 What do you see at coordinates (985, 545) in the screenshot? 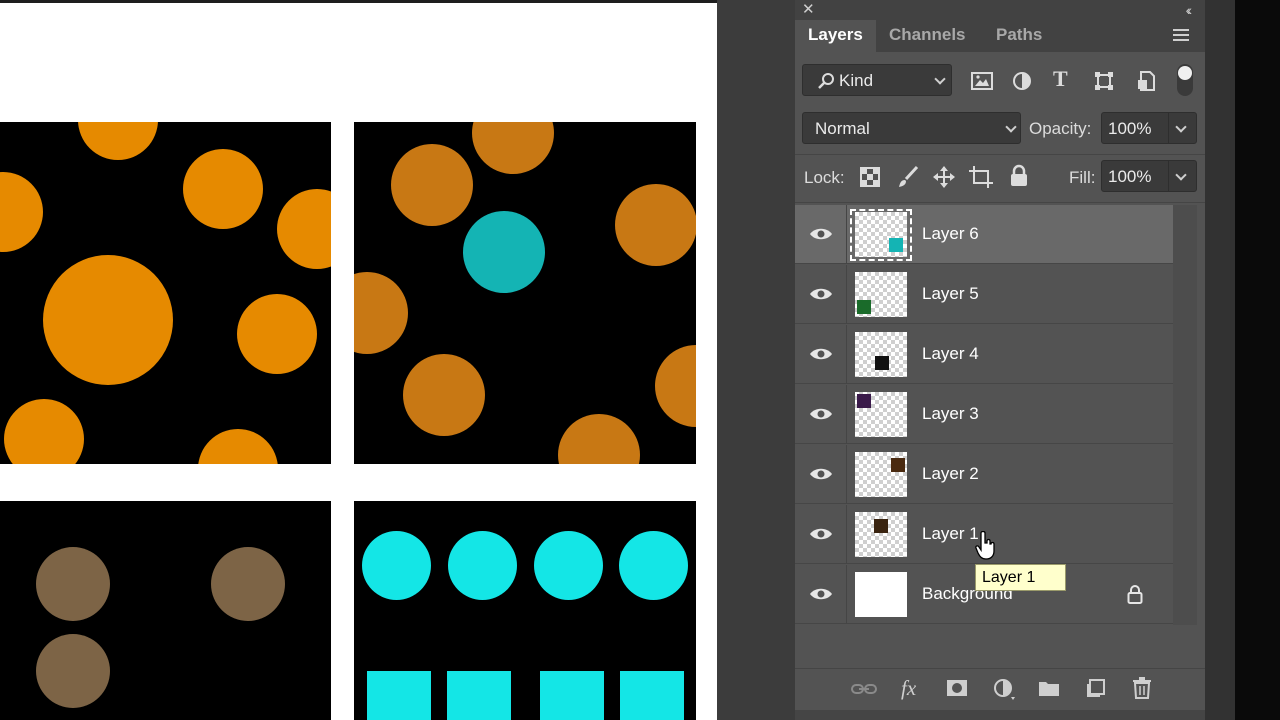
I see `hand-pointer-cursor-icon` at bounding box center [985, 545].